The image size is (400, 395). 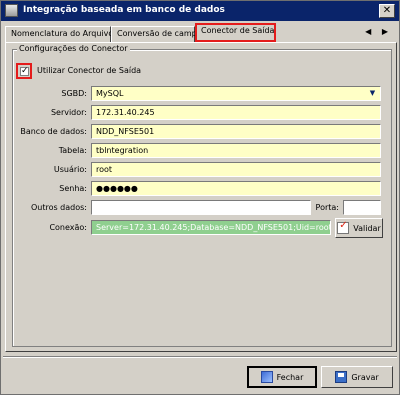 I want to click on usuario-input: root, so click(x=236, y=169).